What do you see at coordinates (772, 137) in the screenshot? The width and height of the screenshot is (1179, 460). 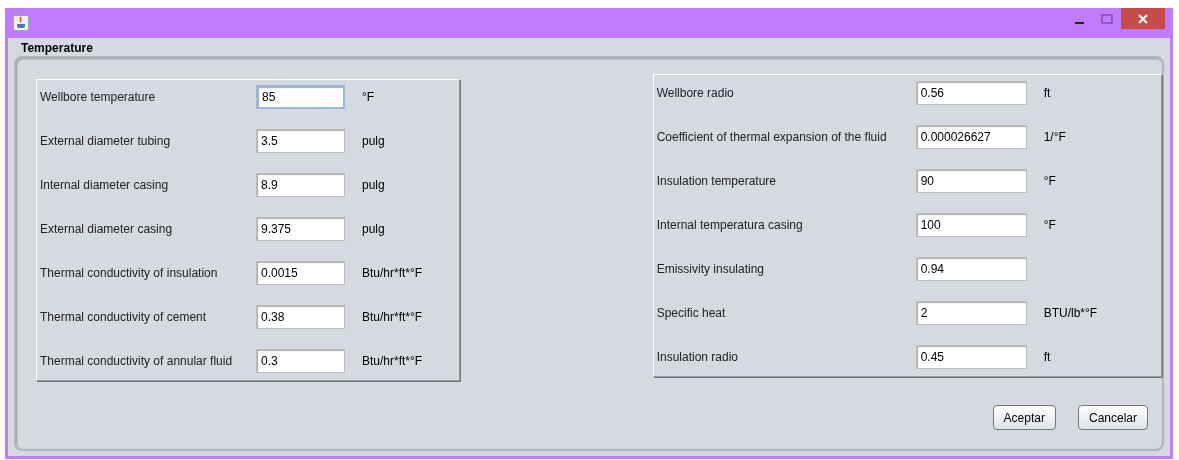 I see `field-label: Coefficient of thermal expansion of the fluid` at bounding box center [772, 137].